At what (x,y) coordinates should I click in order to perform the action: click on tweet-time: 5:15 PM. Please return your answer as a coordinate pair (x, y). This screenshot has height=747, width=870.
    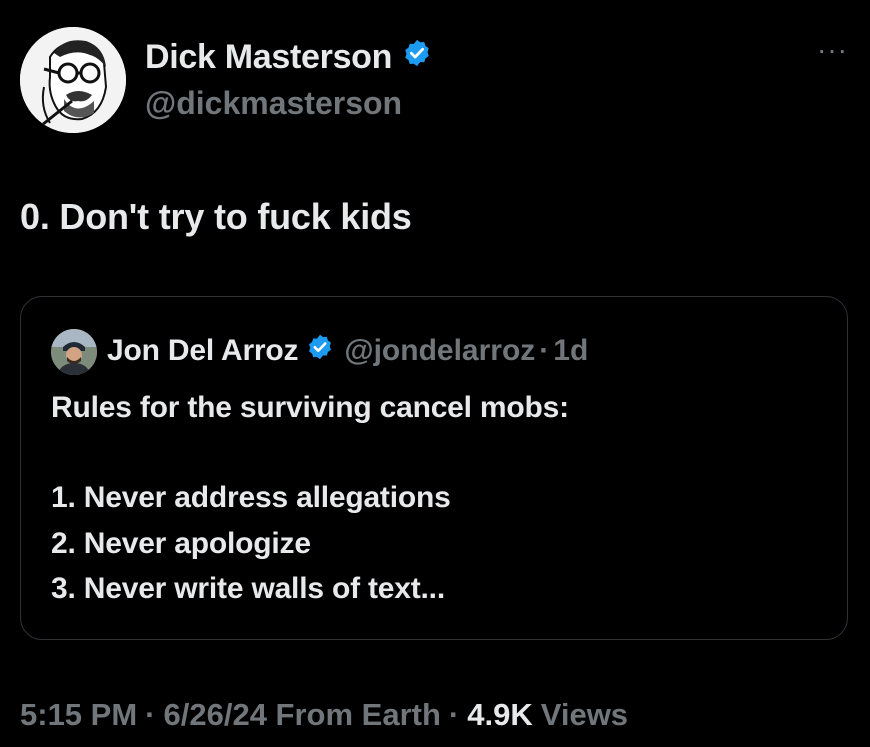
    Looking at the image, I should click on (78, 715).